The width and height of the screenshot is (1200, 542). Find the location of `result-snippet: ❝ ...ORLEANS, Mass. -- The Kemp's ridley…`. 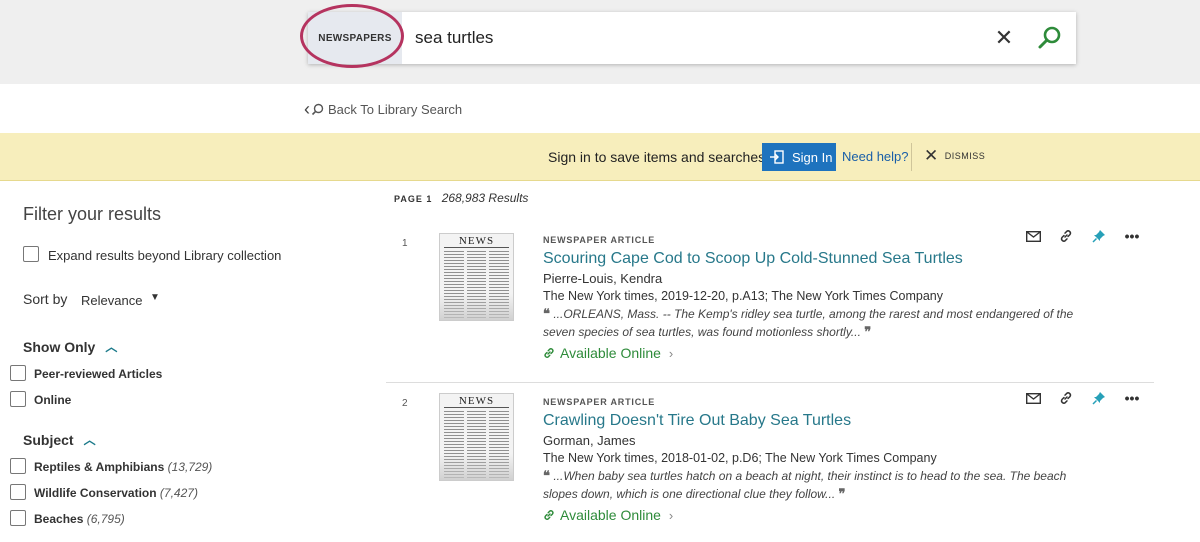

result-snippet: ❝ ...ORLEANS, Mass. -- The Kemp's ridley… is located at coordinates (813, 323).